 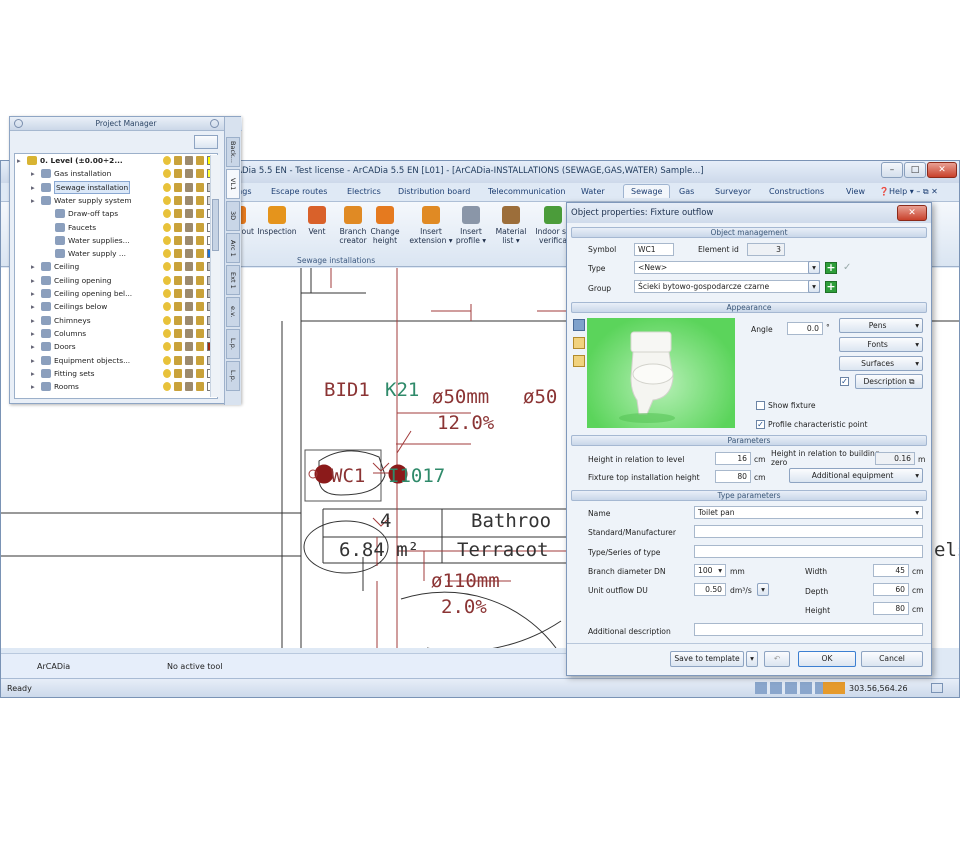 What do you see at coordinates (364, 191) in the screenshot?
I see `tab-electrics: Electrics` at bounding box center [364, 191].